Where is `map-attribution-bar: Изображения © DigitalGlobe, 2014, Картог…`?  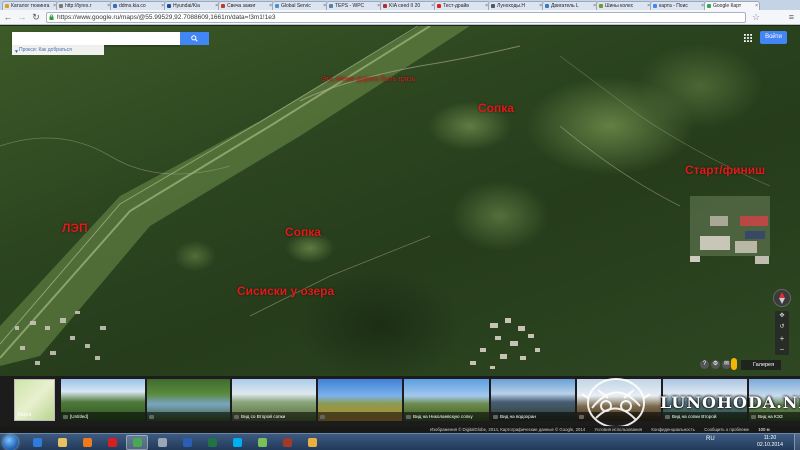 map-attribution-bar: Изображения © DigitalGlobe, 2014, Картог… is located at coordinates (400, 429).